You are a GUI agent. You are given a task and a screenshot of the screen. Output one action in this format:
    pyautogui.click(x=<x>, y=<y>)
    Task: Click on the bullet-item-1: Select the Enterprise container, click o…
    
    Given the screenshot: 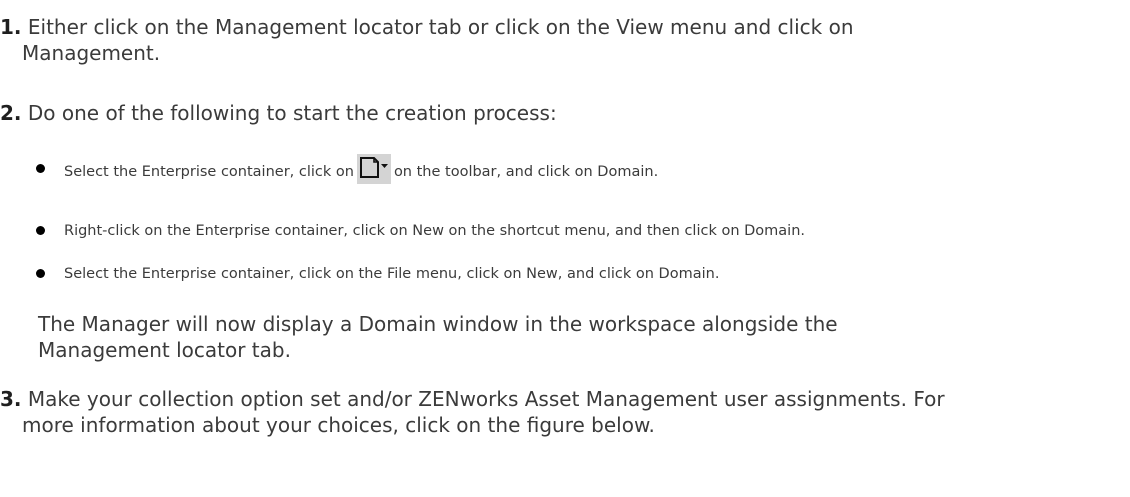 What is the action you would take?
    pyautogui.click(x=562, y=165)
    